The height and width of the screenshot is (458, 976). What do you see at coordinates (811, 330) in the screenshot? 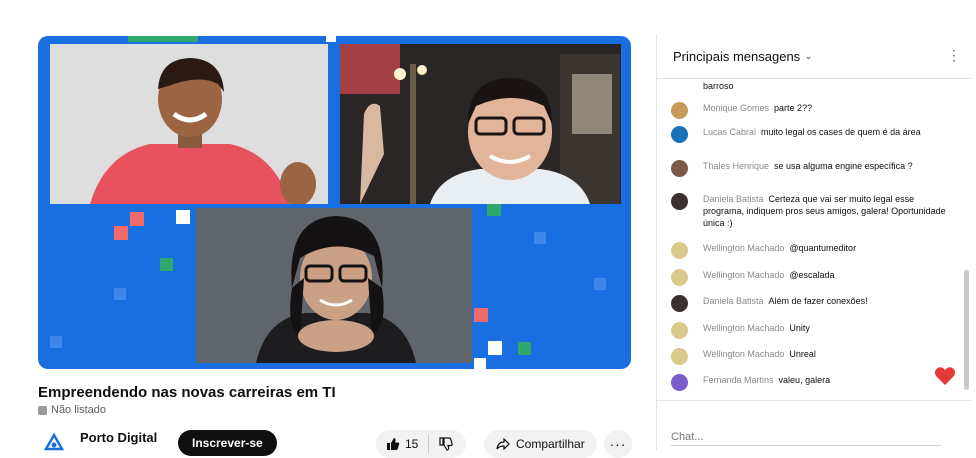
I see `chat-message: Wellington Machado Unity` at bounding box center [811, 330].